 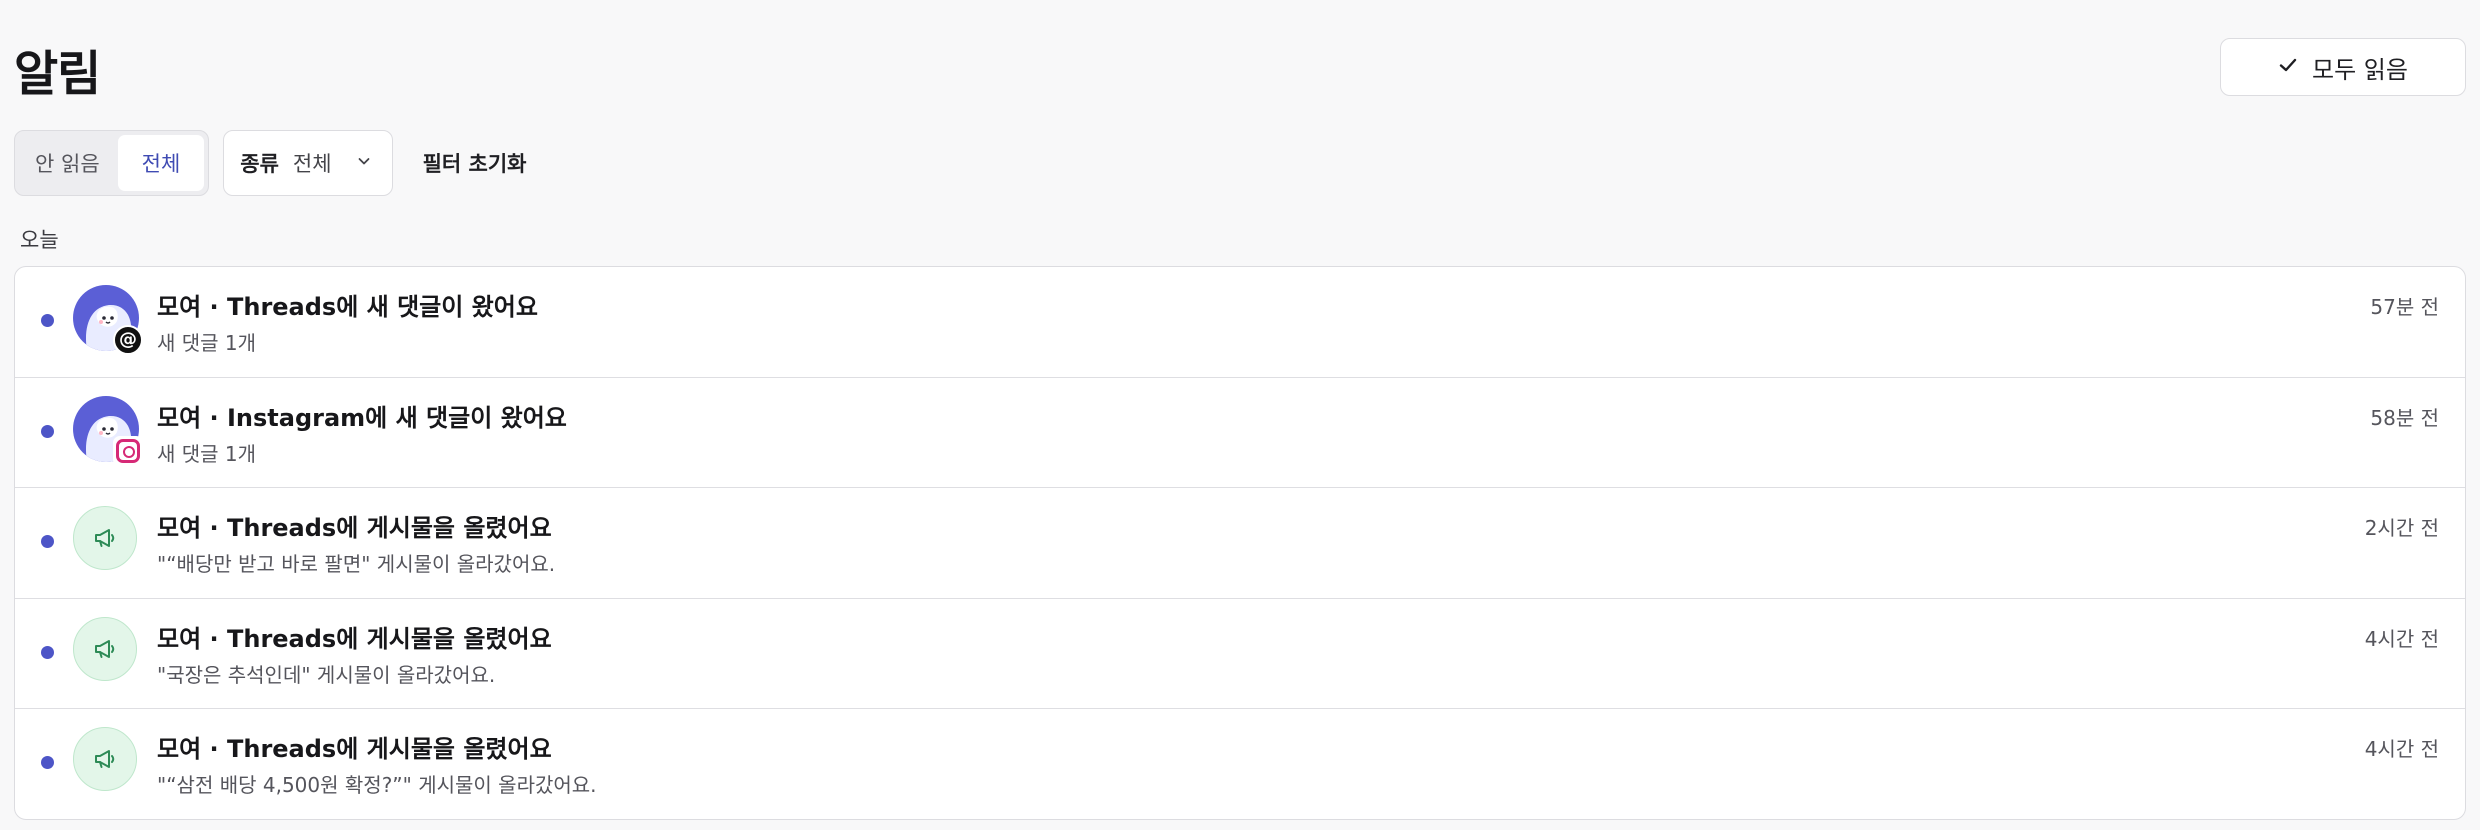 I want to click on notification-time: 57분 전, so click(x=2404, y=307).